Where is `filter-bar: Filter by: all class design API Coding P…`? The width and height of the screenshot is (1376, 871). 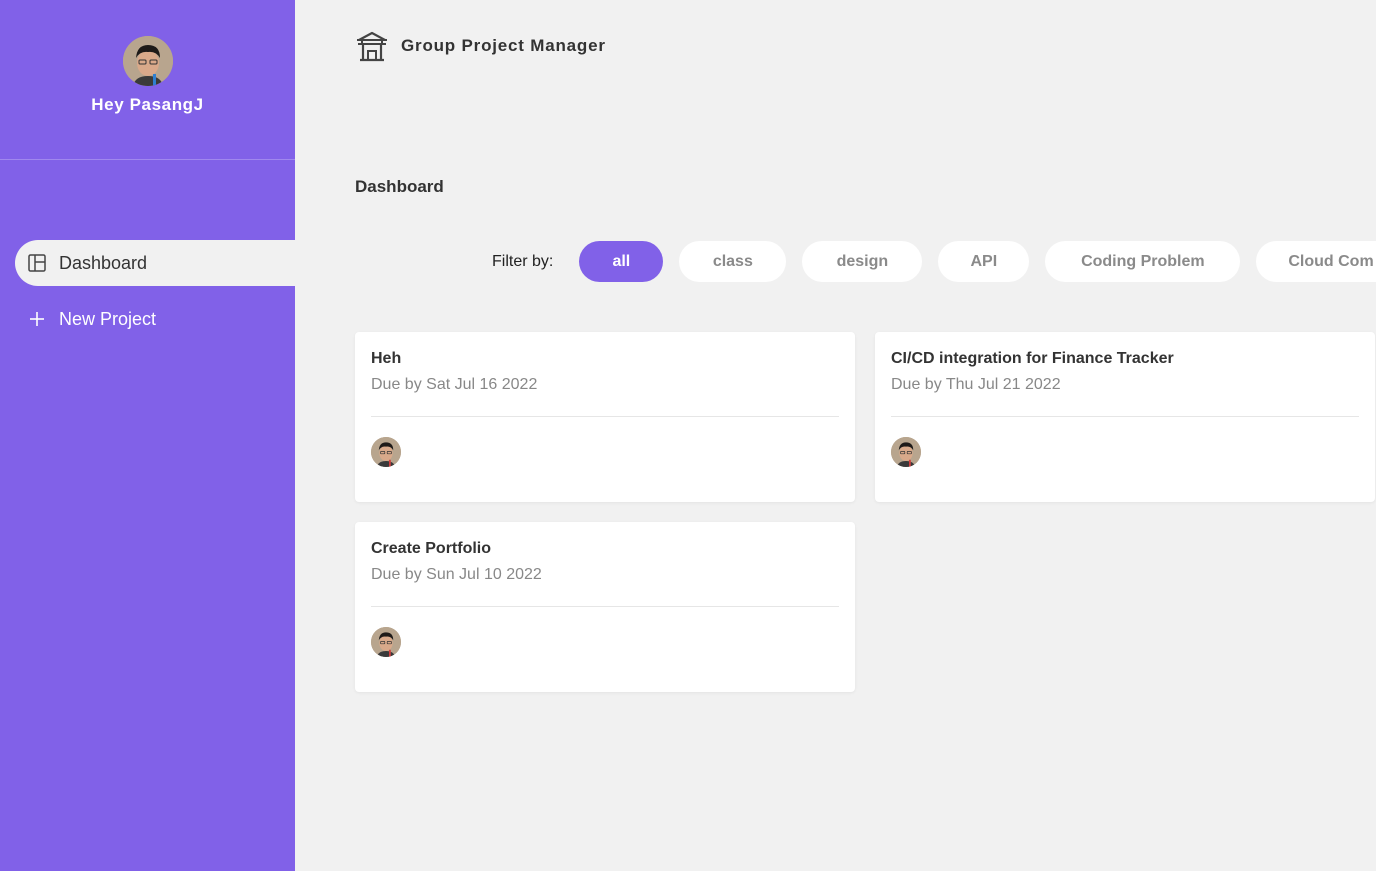
filter-bar: Filter by: all class design API Coding P… is located at coordinates (934, 261).